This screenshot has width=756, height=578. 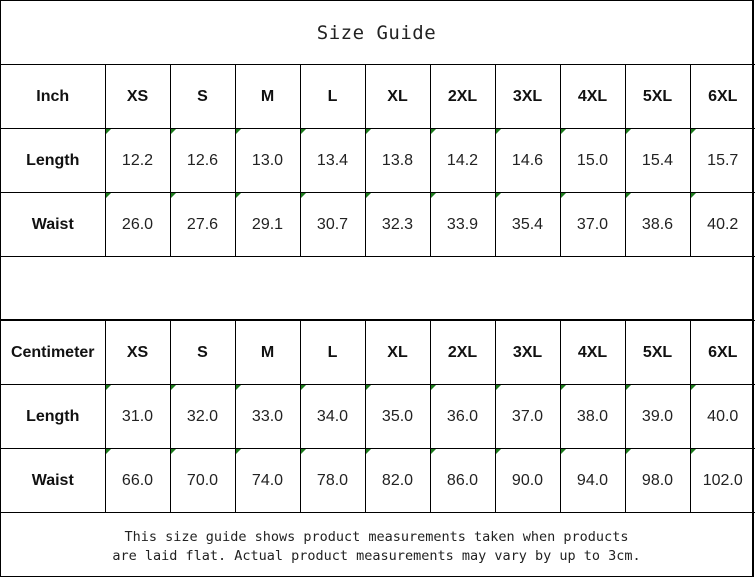 I want to click on measurement-cell: 35.0, so click(x=397, y=416).